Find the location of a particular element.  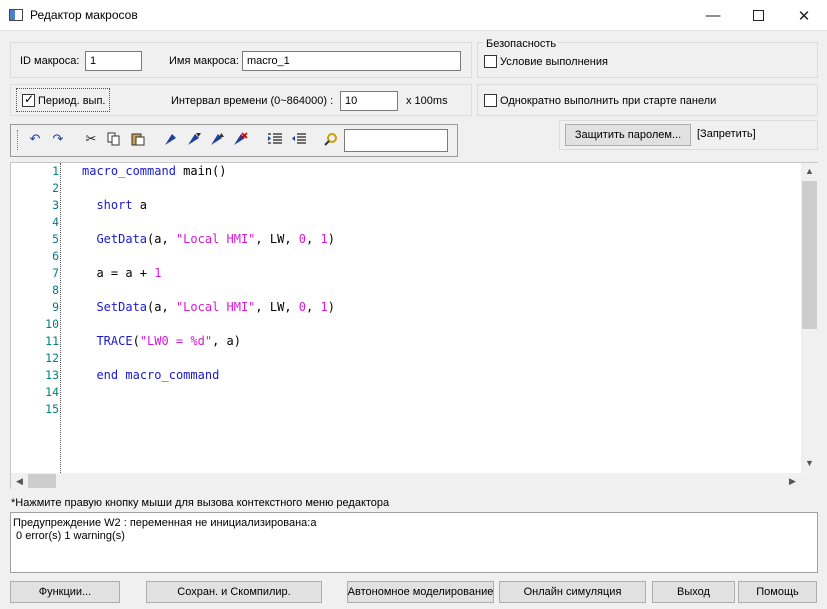

save-compile-button: Сохран. и Скомпилир. is located at coordinates (234, 592).